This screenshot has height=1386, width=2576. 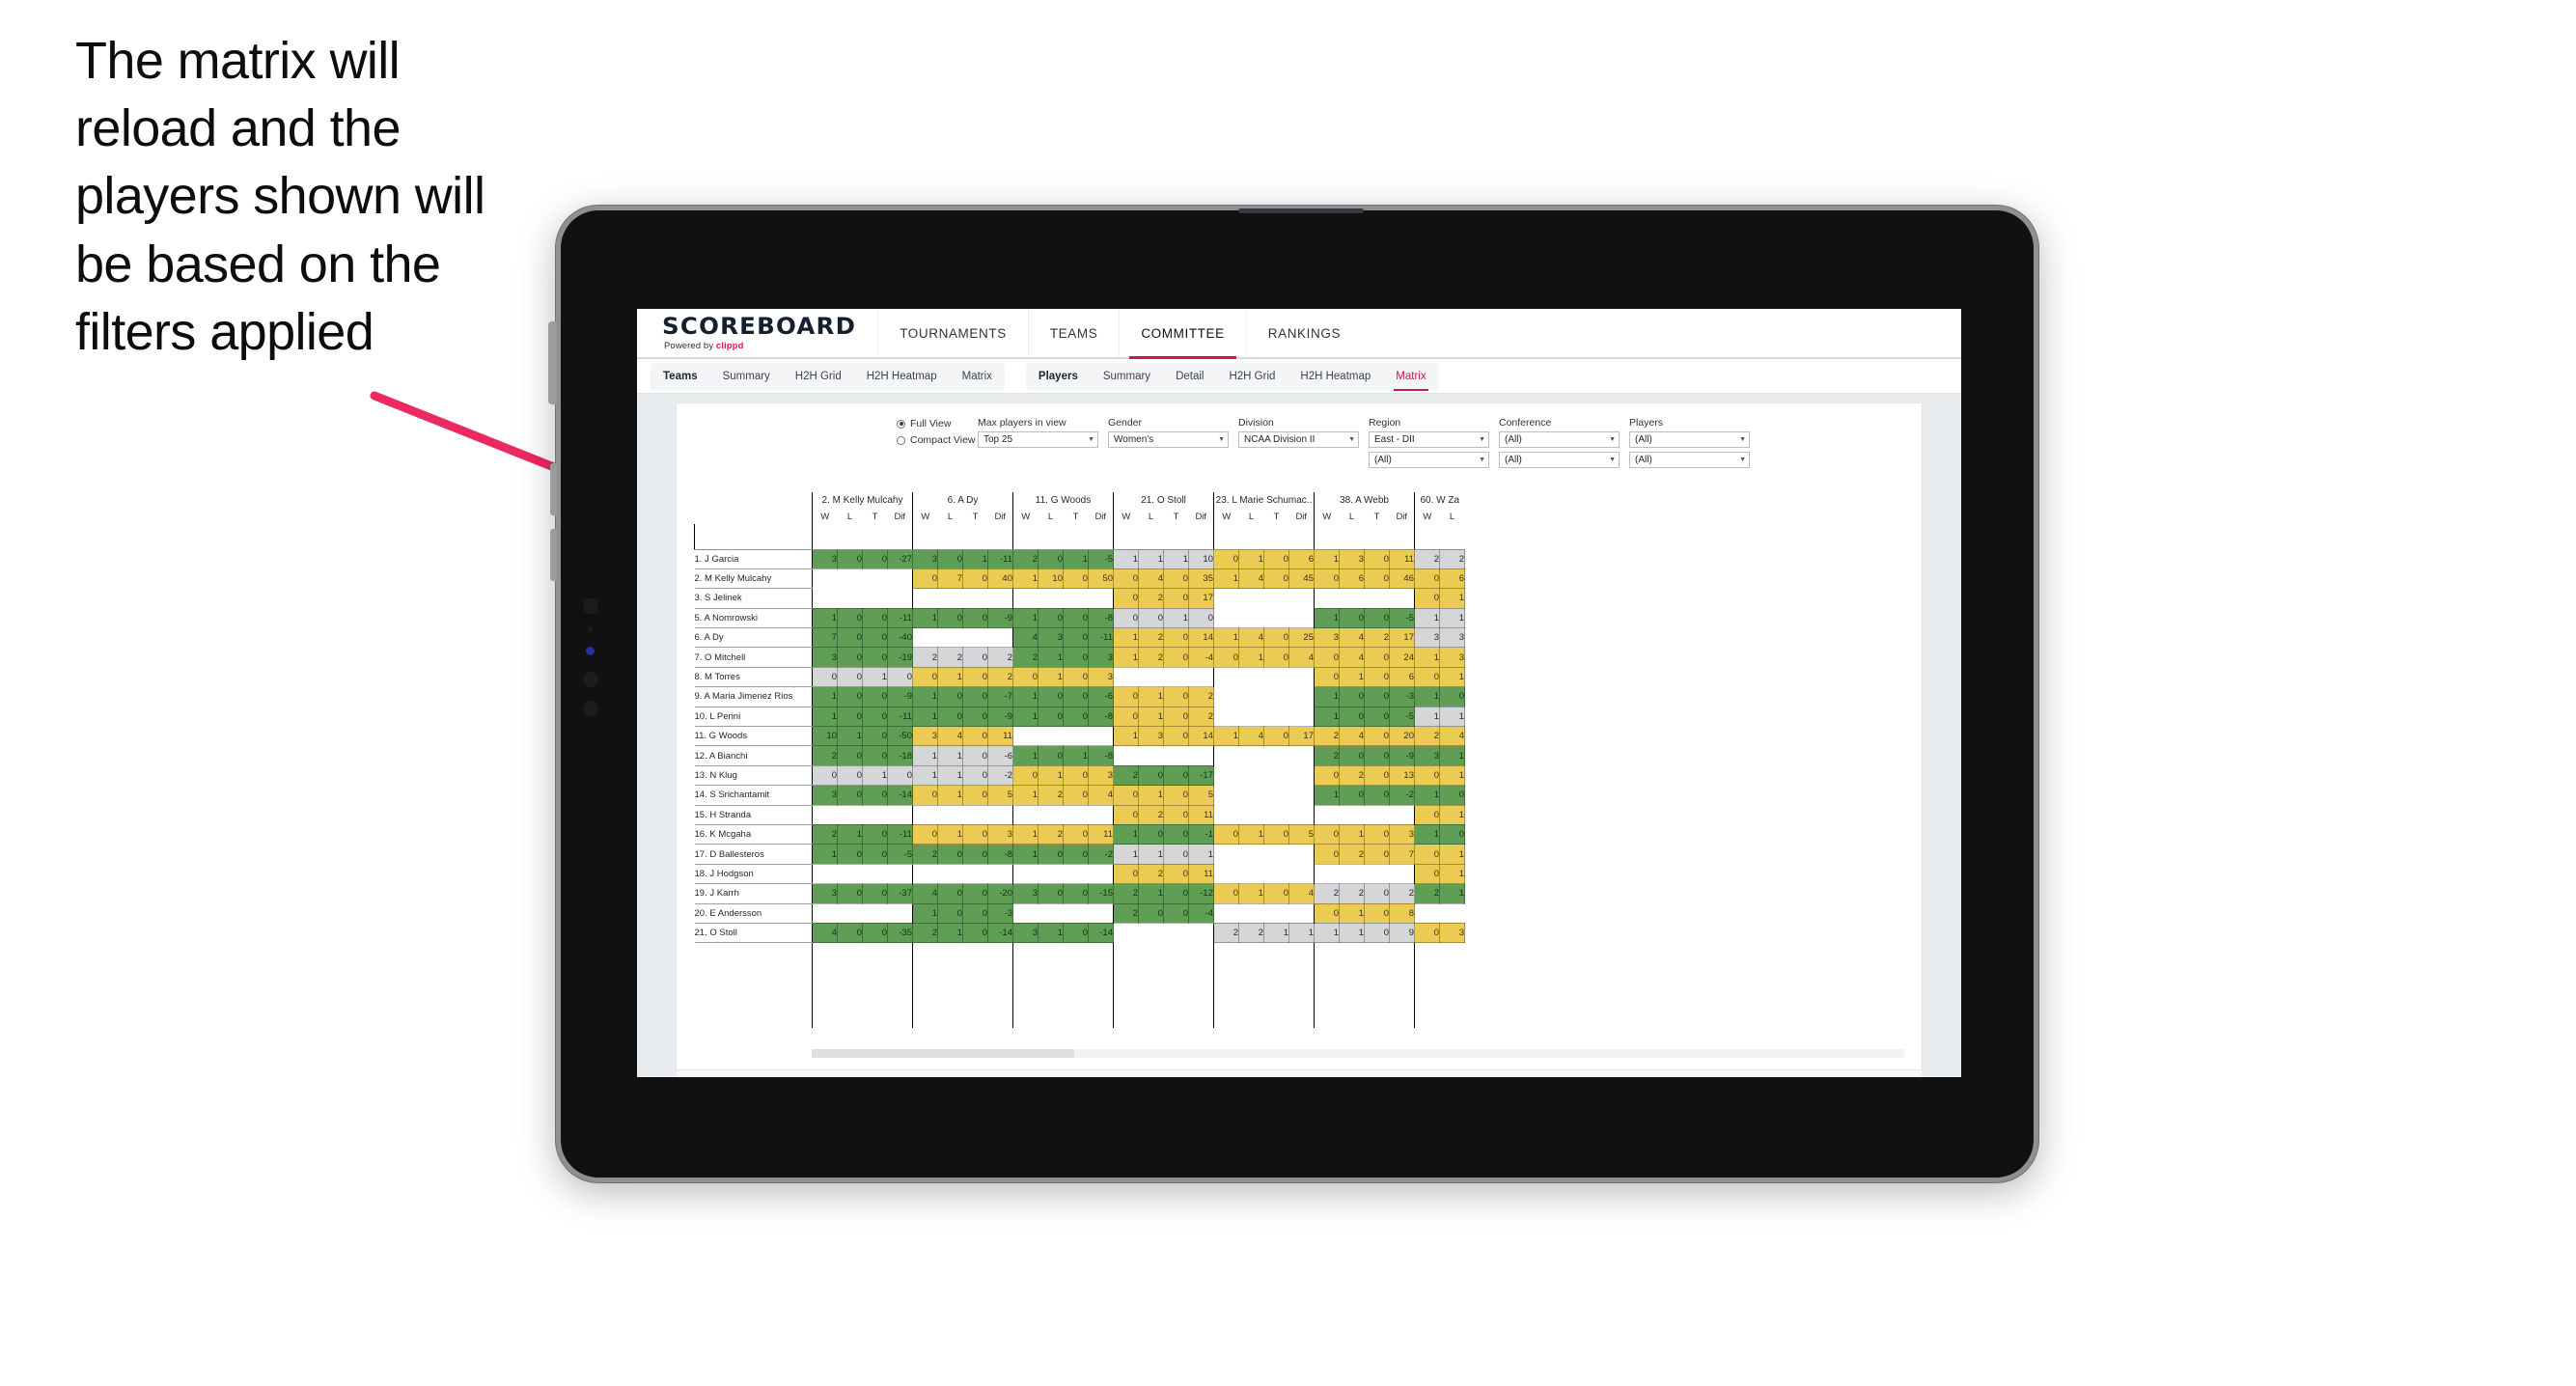 I want to click on subnav-item-h2h-heatmap: H2H Heatmap, so click(x=902, y=376).